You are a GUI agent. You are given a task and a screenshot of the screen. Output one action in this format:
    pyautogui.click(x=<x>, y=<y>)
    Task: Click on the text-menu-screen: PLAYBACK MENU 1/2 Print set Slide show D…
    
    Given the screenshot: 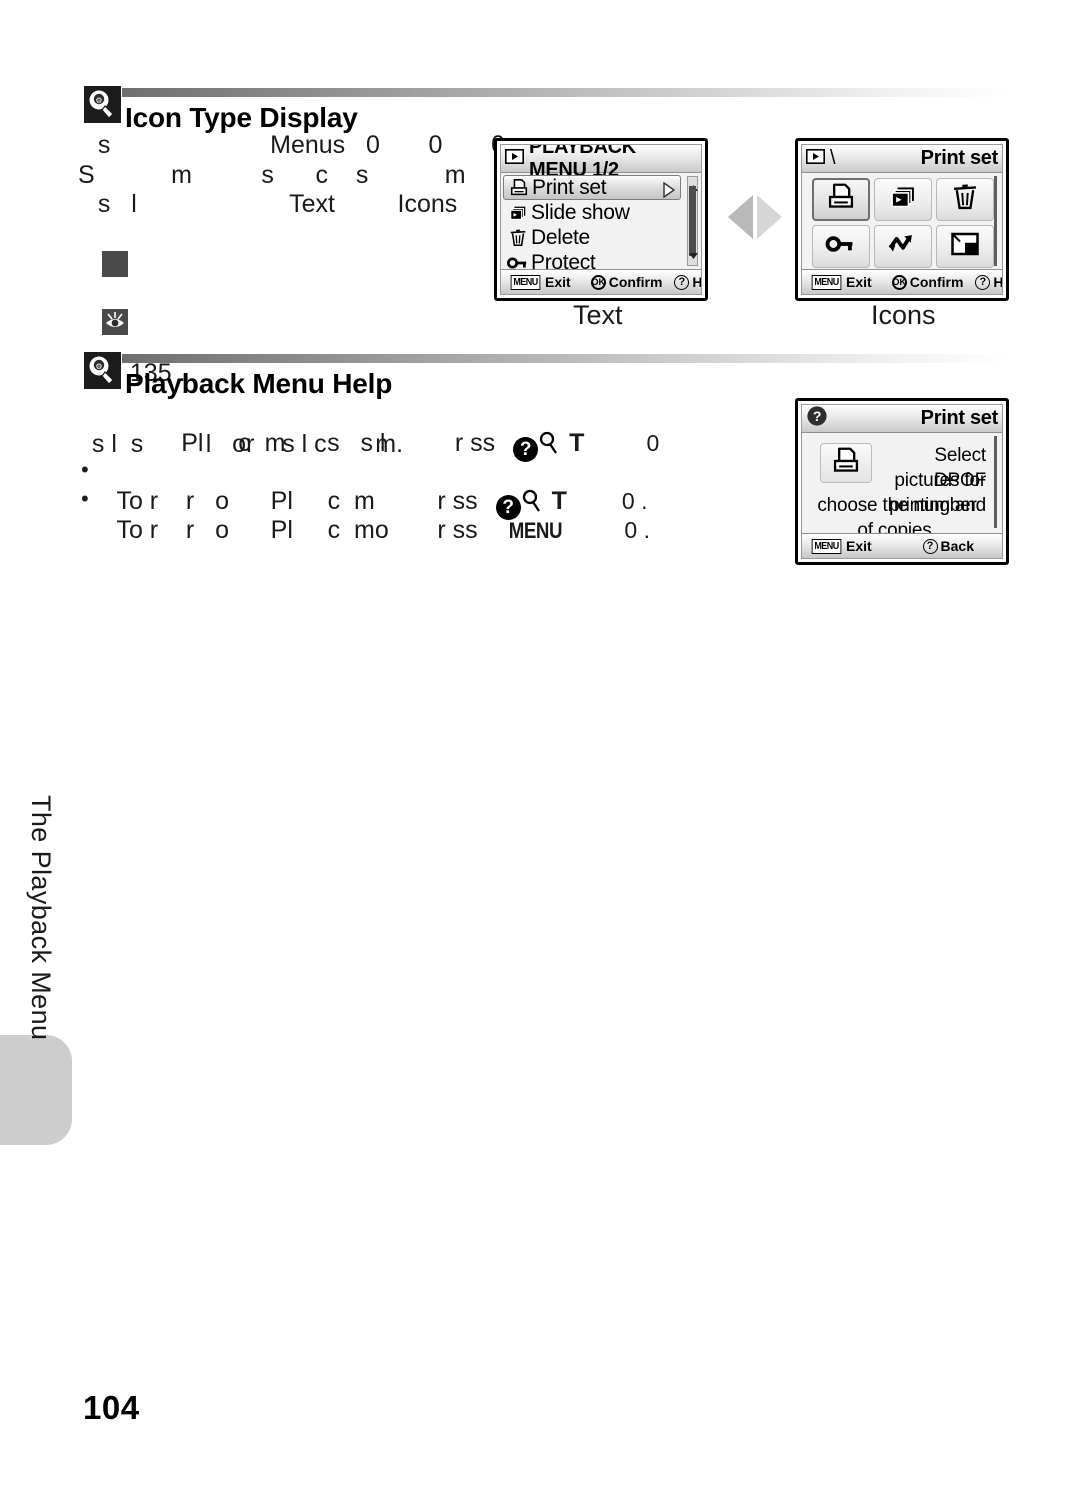 What is the action you would take?
    pyautogui.click(x=601, y=219)
    